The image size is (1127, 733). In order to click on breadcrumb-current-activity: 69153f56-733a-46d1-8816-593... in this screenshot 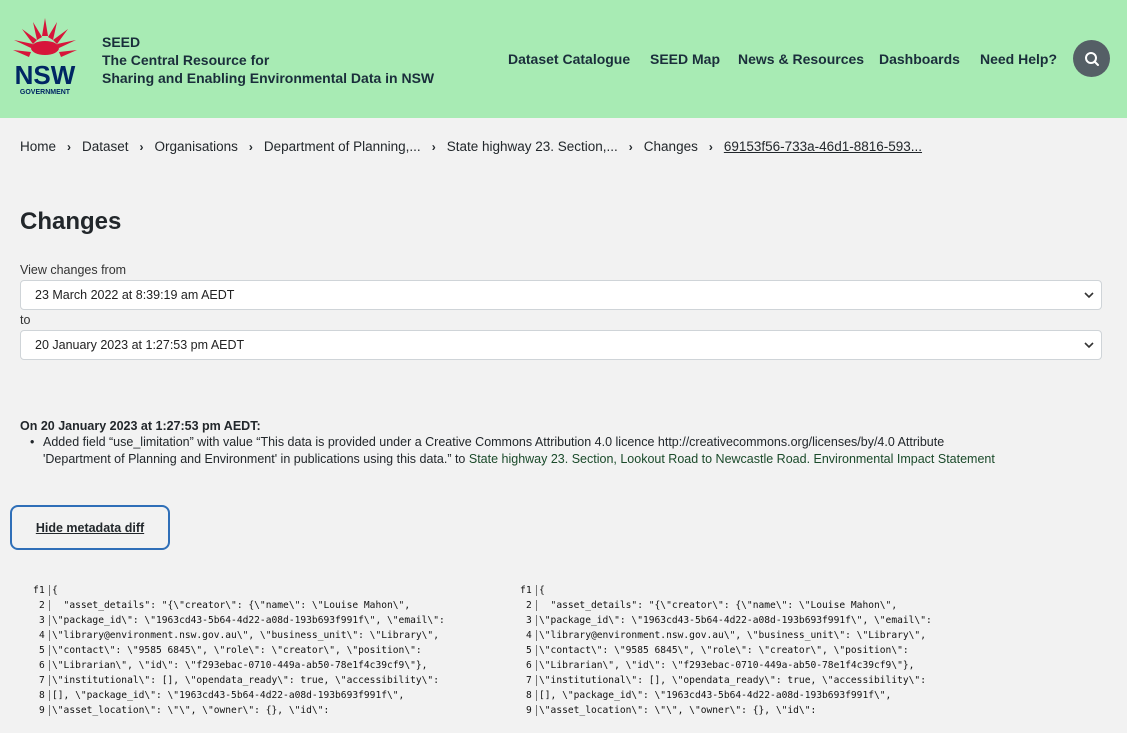, I will do `click(823, 146)`.